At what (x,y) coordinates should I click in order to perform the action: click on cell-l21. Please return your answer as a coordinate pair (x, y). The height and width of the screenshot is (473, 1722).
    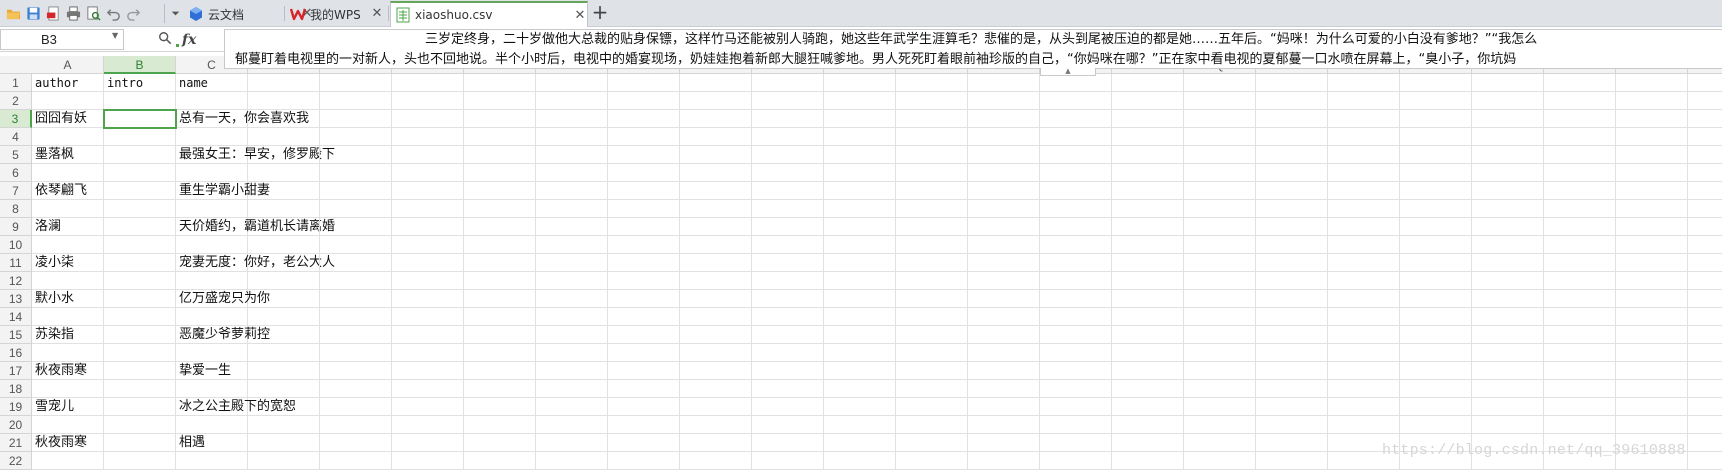
    Looking at the image, I should click on (860, 443).